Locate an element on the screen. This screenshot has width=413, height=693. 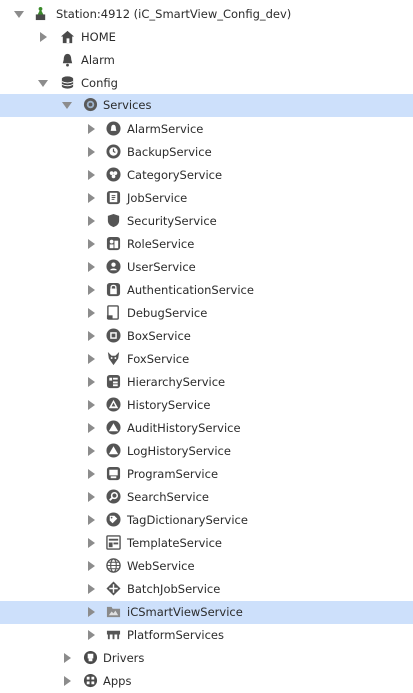
audit-history-icon is located at coordinates (113, 427).